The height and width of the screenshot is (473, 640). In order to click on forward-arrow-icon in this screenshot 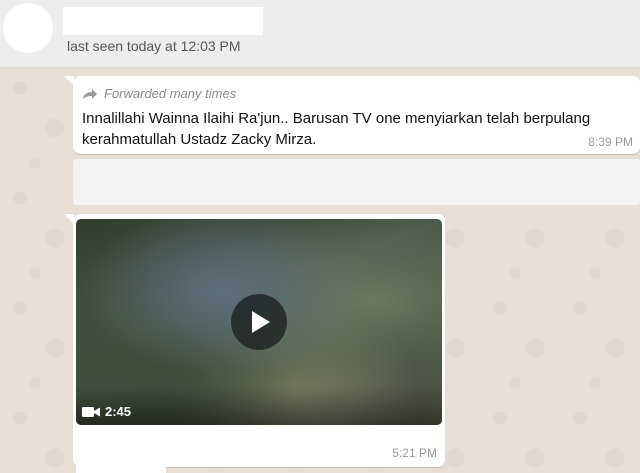, I will do `click(89, 93)`.